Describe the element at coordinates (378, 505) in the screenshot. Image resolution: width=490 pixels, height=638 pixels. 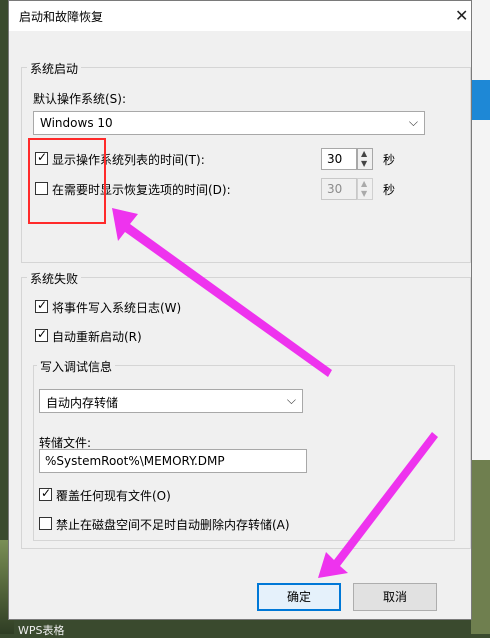
I see `arrow-to-ok-button` at that location.